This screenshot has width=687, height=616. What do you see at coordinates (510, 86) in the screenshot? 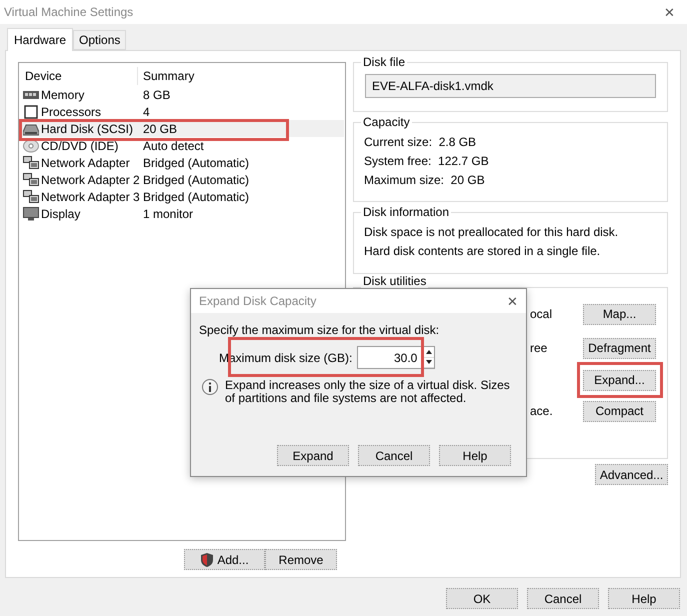
I see `disk-file-field: EVE-ALFA-disk1.vmdk` at bounding box center [510, 86].